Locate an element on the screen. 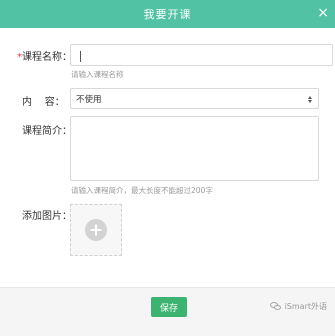 The width and height of the screenshot is (335, 336). course-name-label: *课程名称： is located at coordinates (44, 55).